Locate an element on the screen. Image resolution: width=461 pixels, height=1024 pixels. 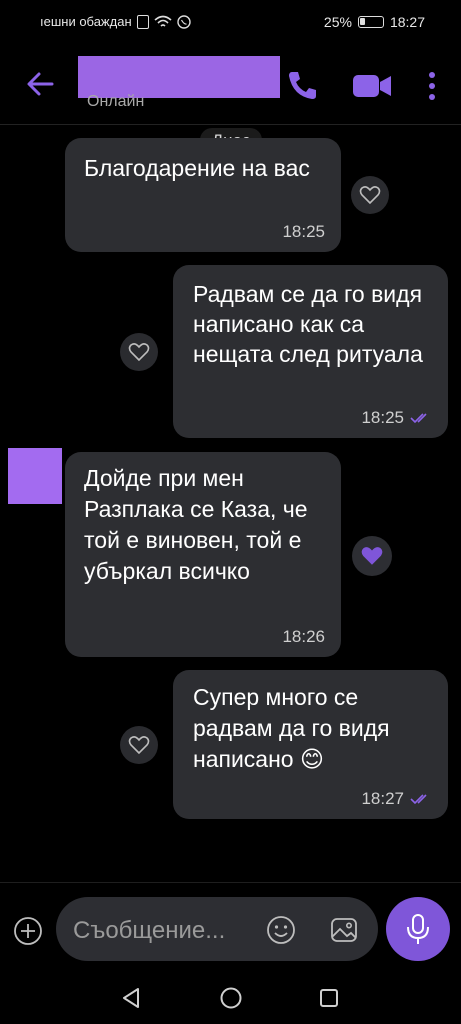
viber-status-icon is located at coordinates (183, 21).